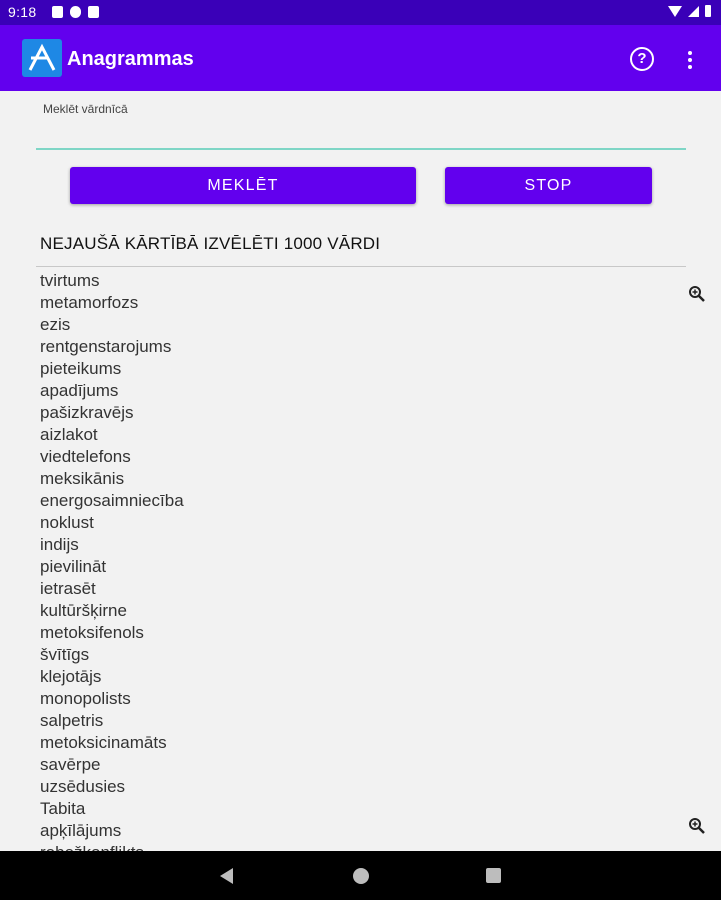 The image size is (721, 900). I want to click on word-item: rentgenstarojums, so click(340, 347).